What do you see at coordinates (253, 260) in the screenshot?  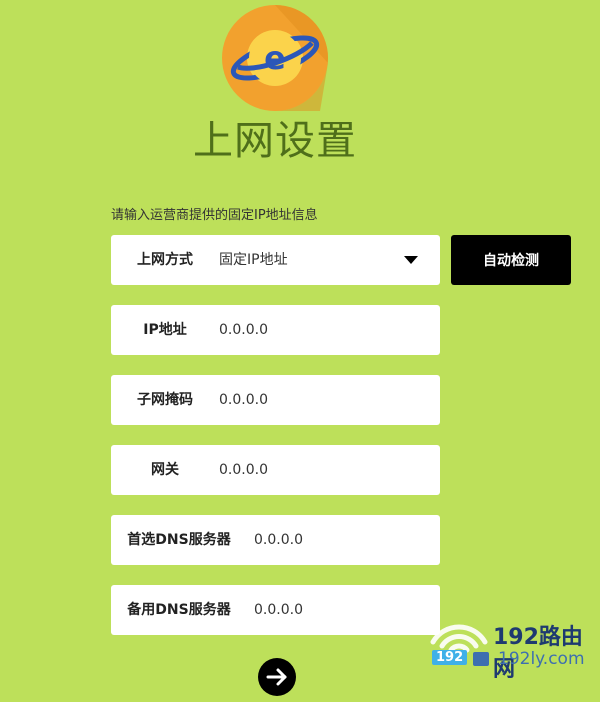 I see `connection-type-value: 固定IP地址` at bounding box center [253, 260].